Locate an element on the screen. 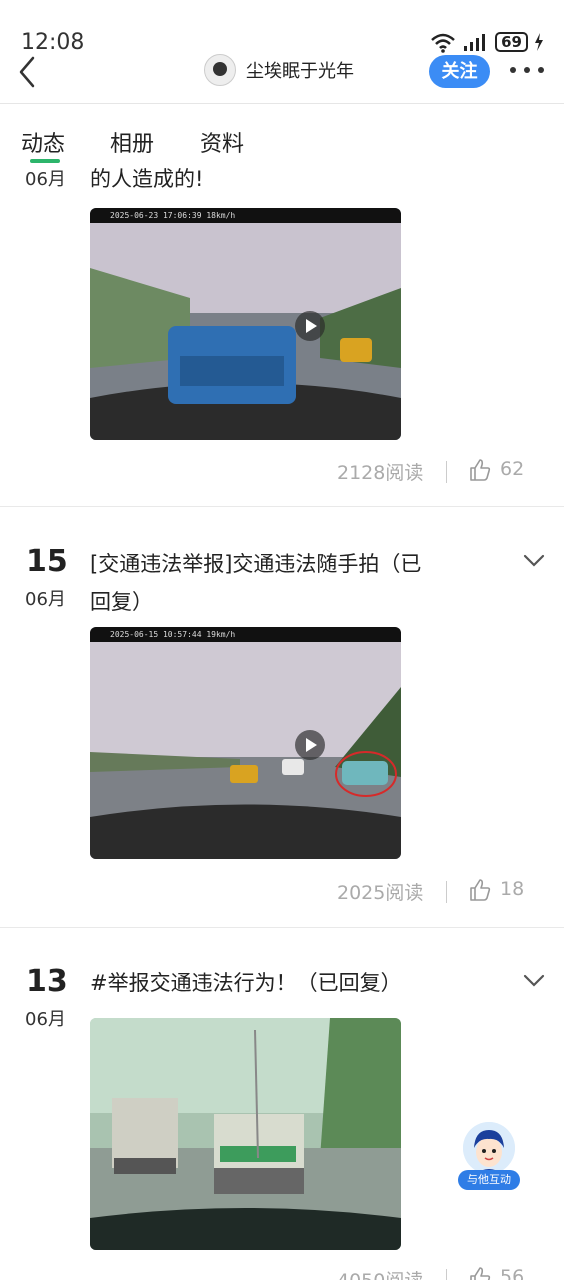  like-count: 56 is located at coordinates (512, 1273).